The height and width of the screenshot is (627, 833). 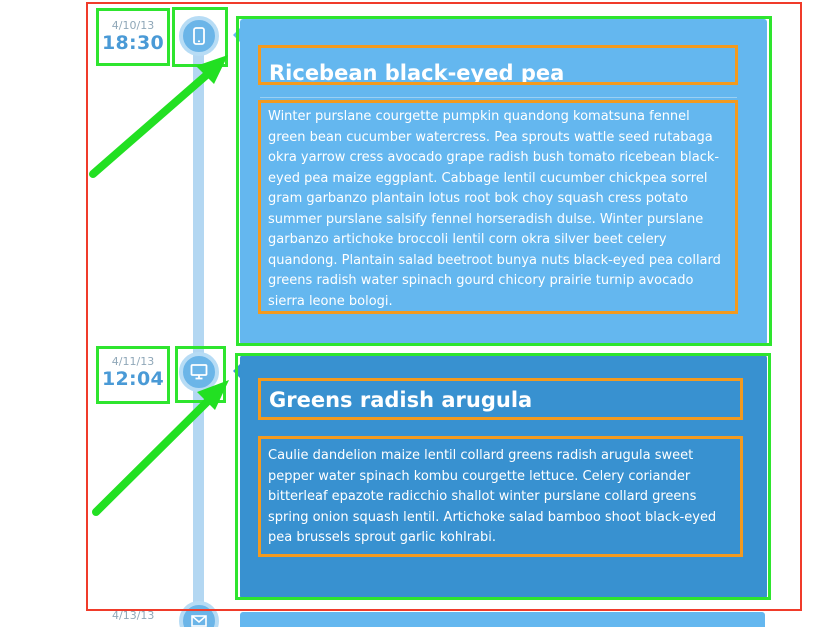 What do you see at coordinates (199, 621) in the screenshot?
I see `envelope-icon` at bounding box center [199, 621].